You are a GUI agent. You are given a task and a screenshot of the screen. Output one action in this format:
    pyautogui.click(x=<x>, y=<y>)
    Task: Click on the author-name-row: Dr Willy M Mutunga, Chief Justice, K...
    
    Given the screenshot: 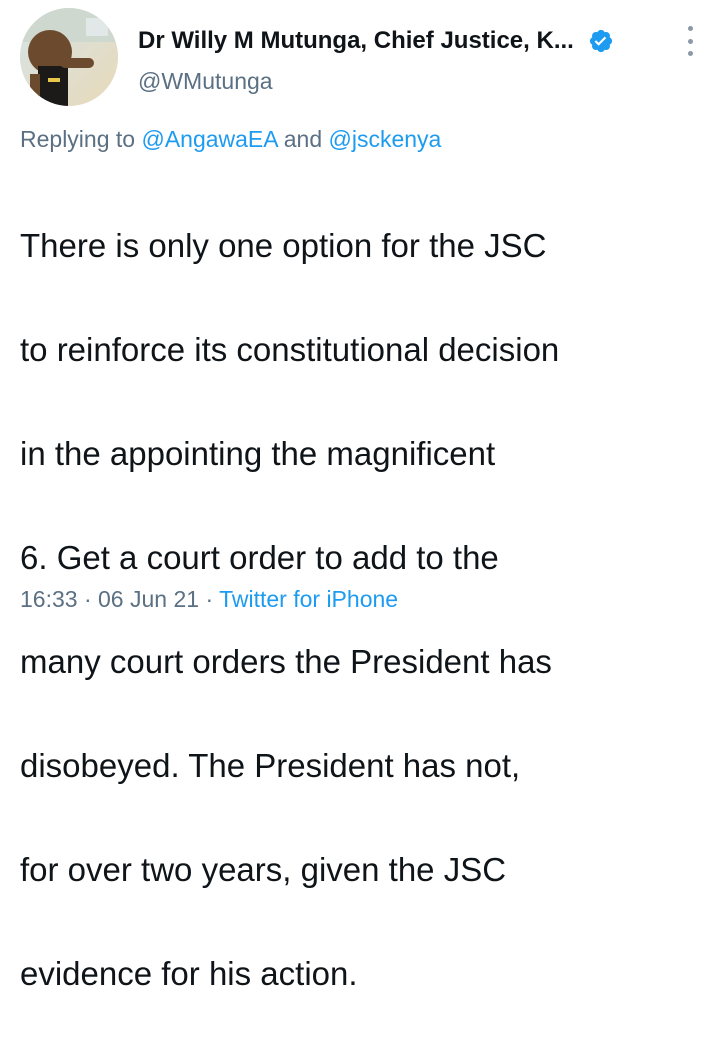 What is the action you would take?
    pyautogui.click(x=418, y=41)
    